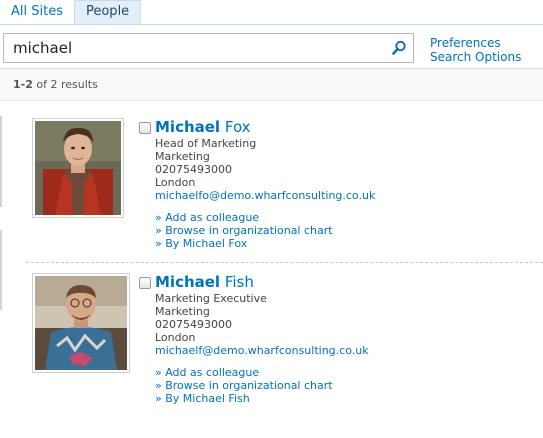  I want to click on by-person-link: » By Michael Fox, so click(244, 243).